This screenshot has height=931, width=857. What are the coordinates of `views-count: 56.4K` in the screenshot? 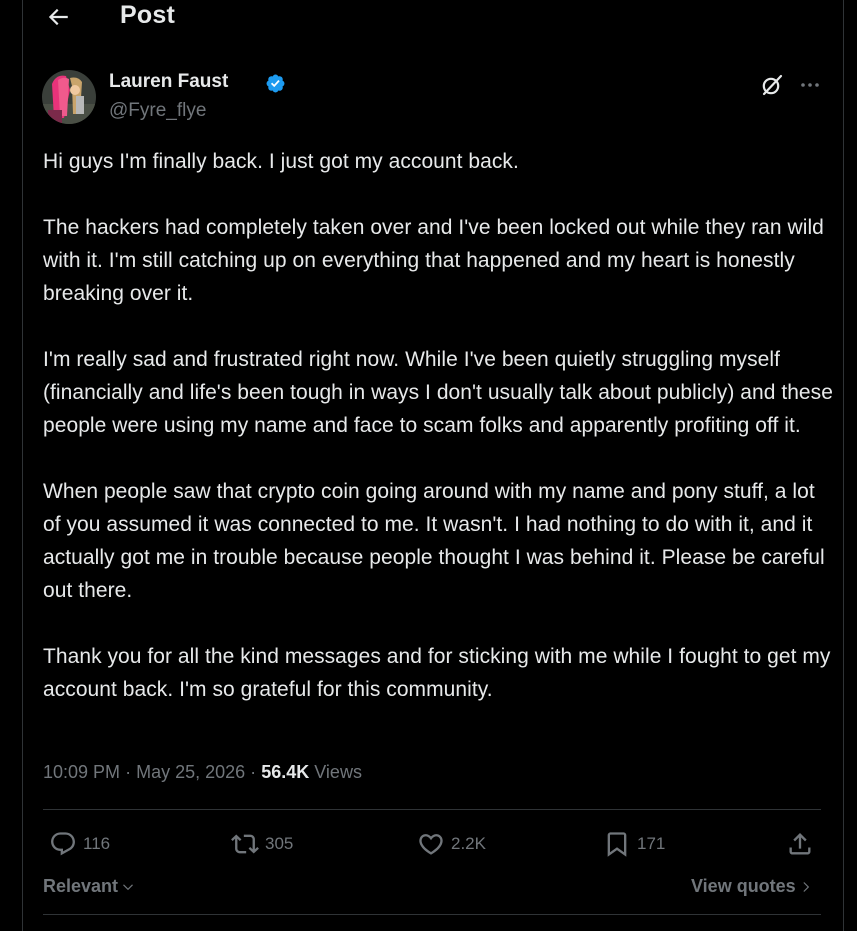 It's located at (285, 772).